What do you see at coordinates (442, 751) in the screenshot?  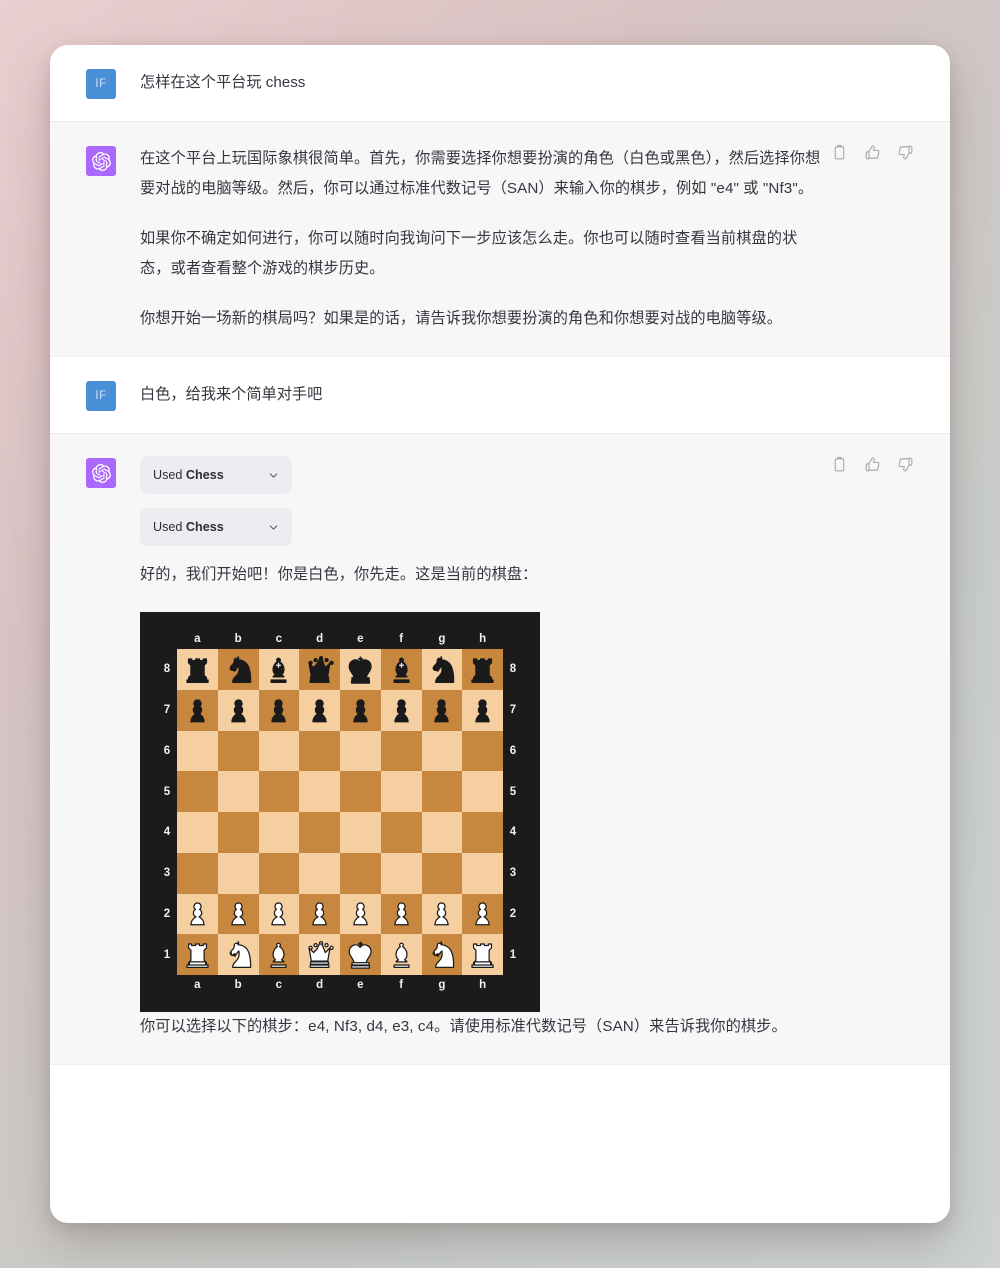 I see `square-g6` at bounding box center [442, 751].